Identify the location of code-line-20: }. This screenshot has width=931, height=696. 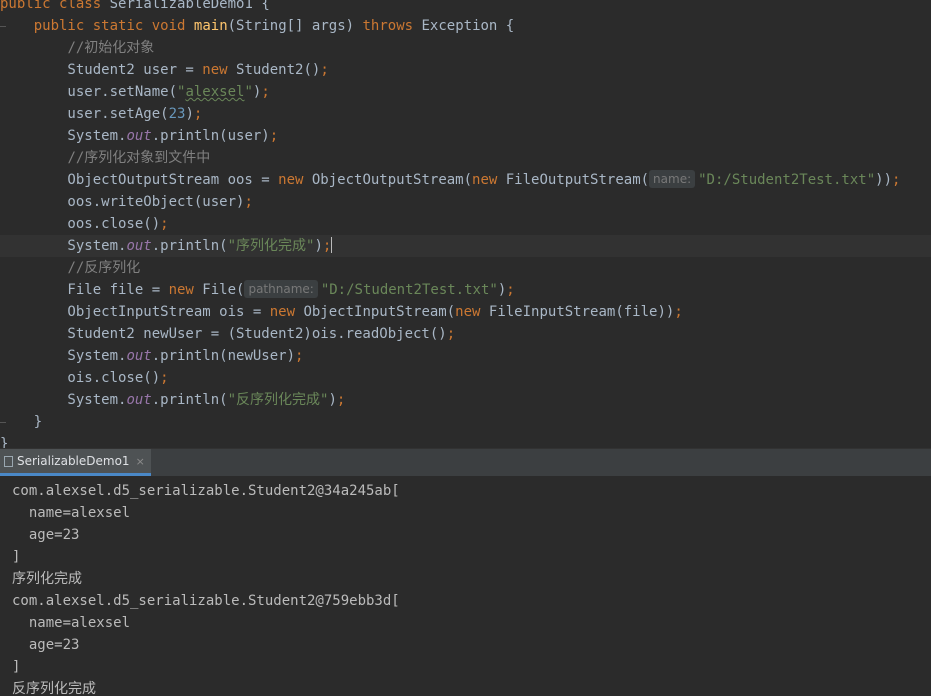
(21, 422).